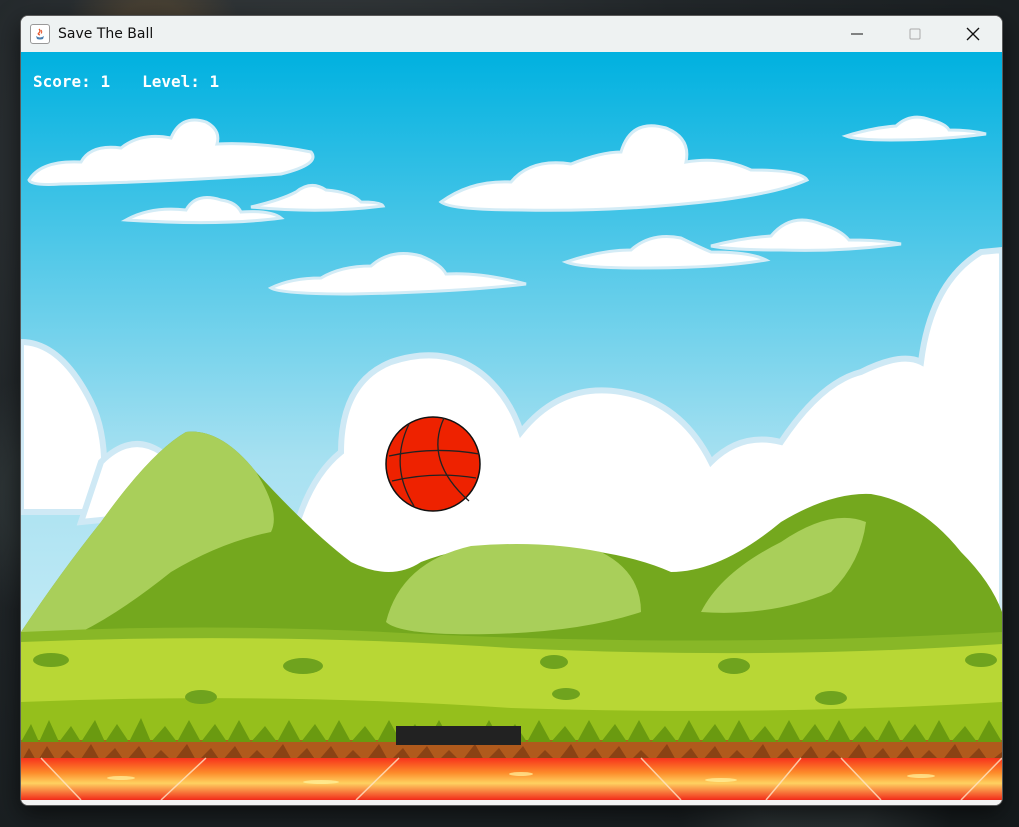 This screenshot has height=827, width=1019. What do you see at coordinates (511, 34) in the screenshot?
I see `title-bar: Save The Ball` at bounding box center [511, 34].